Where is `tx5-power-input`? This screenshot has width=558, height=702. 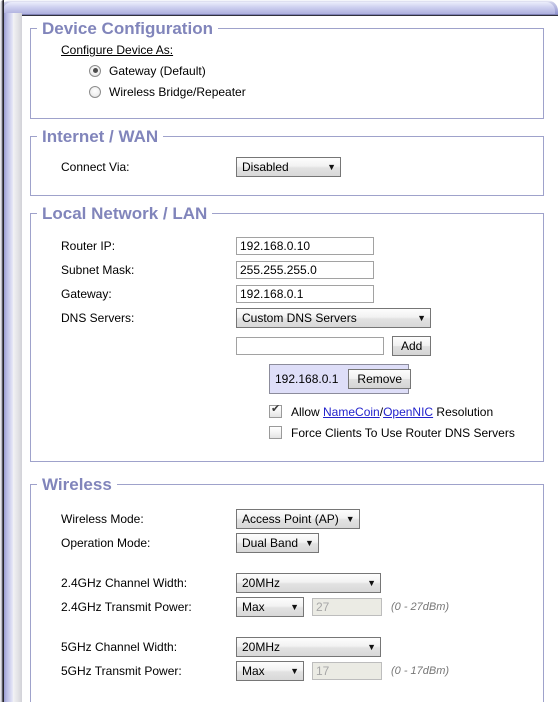
tx5-power-input is located at coordinates (347, 671).